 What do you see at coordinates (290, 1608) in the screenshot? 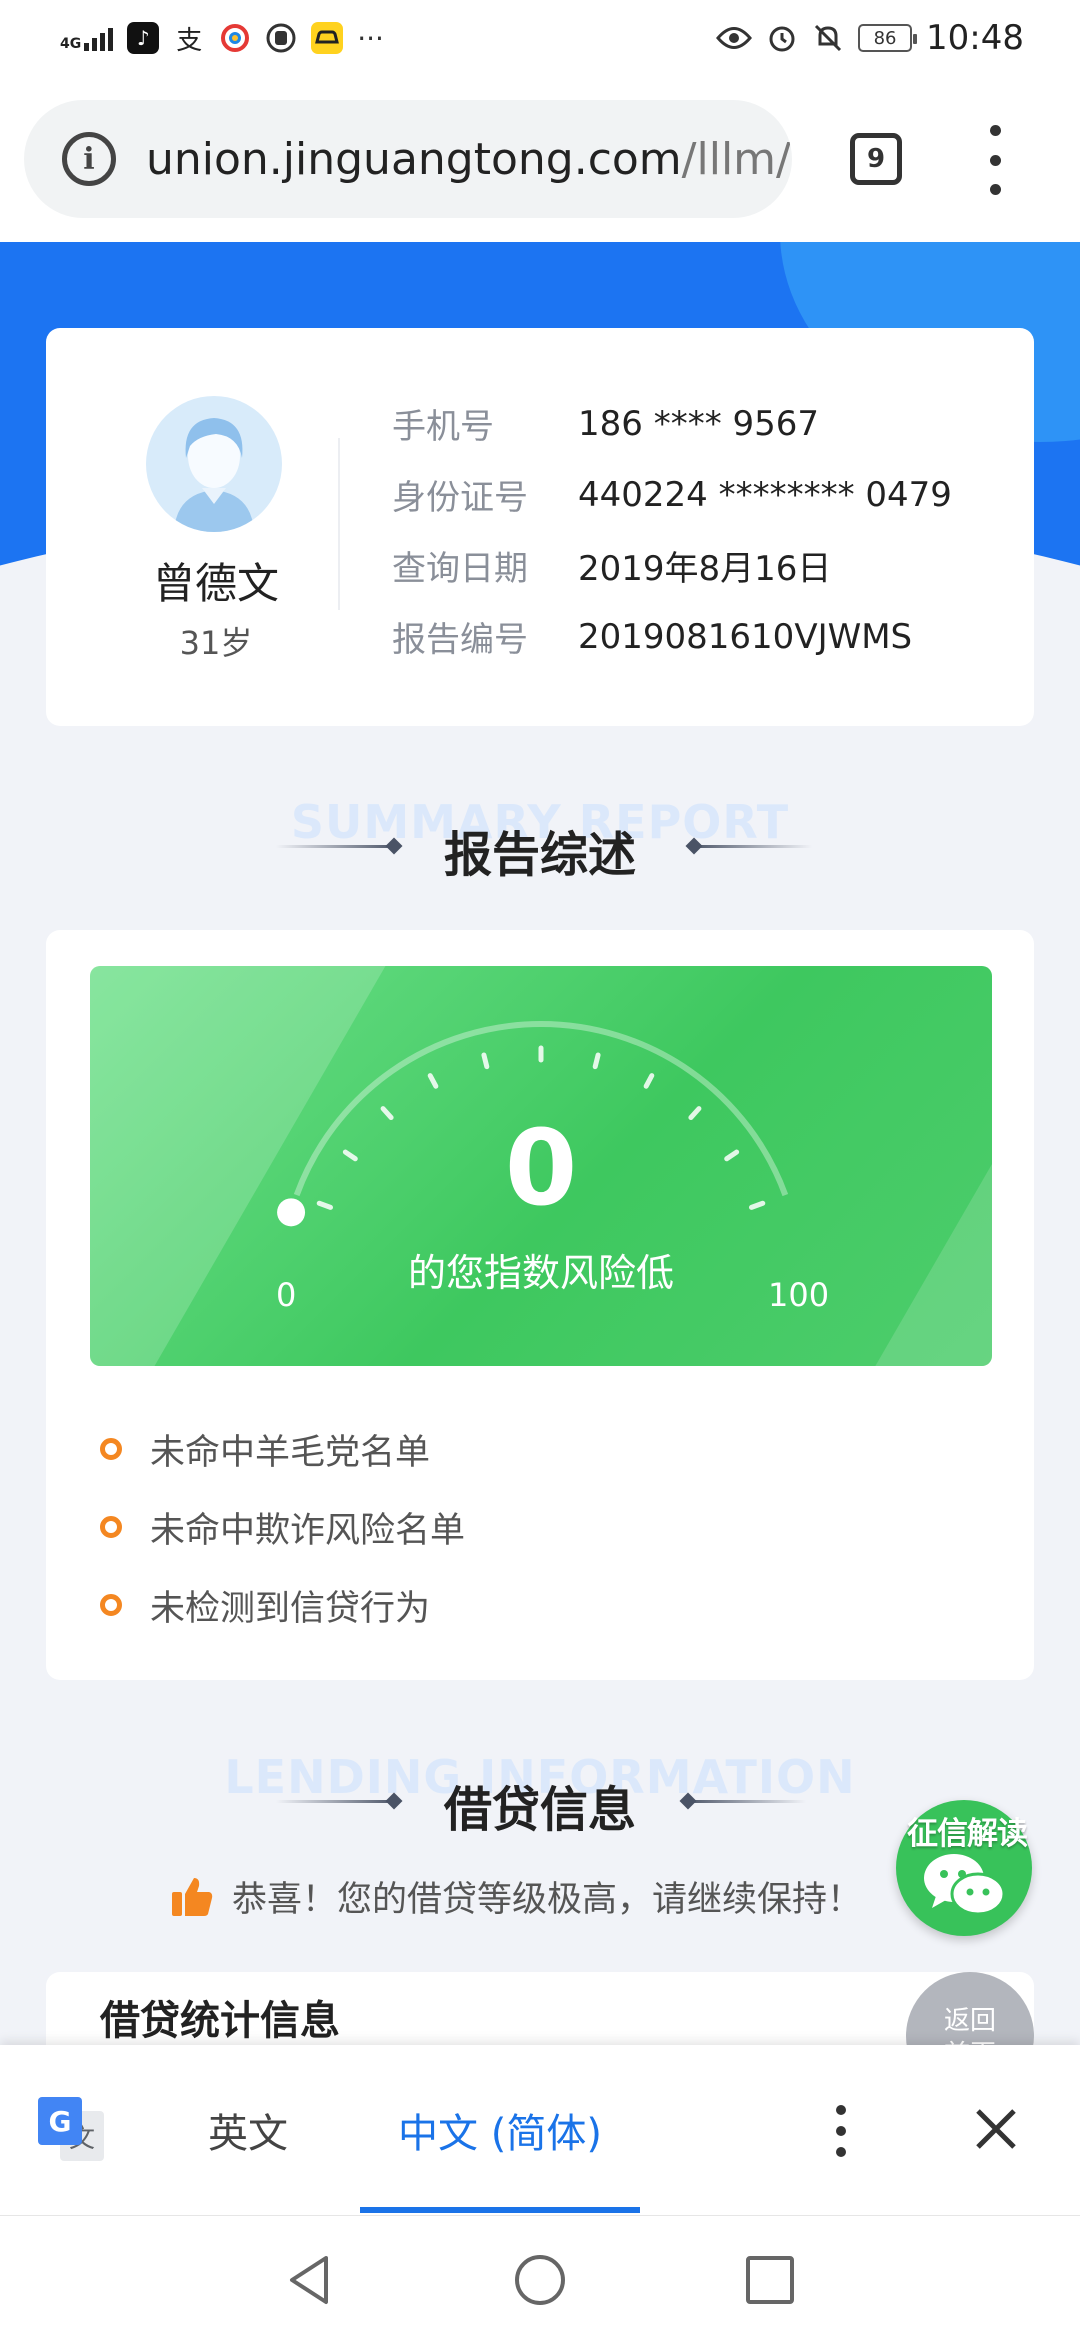
I see `list-item-text: 未检测到信贷行为` at bounding box center [290, 1608].